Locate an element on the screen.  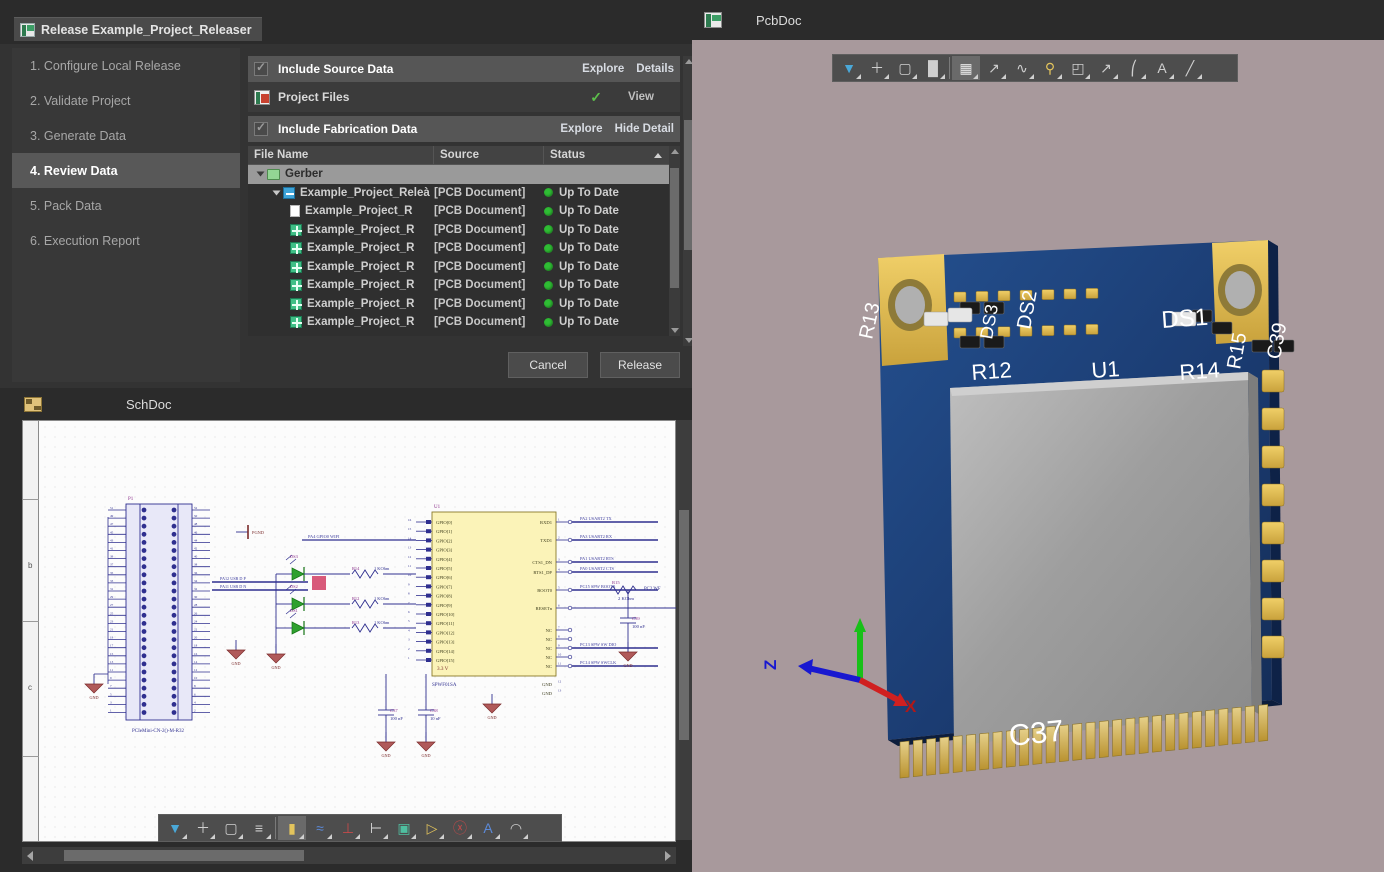
table-row: Gerber is located at coordinates (464, 174).